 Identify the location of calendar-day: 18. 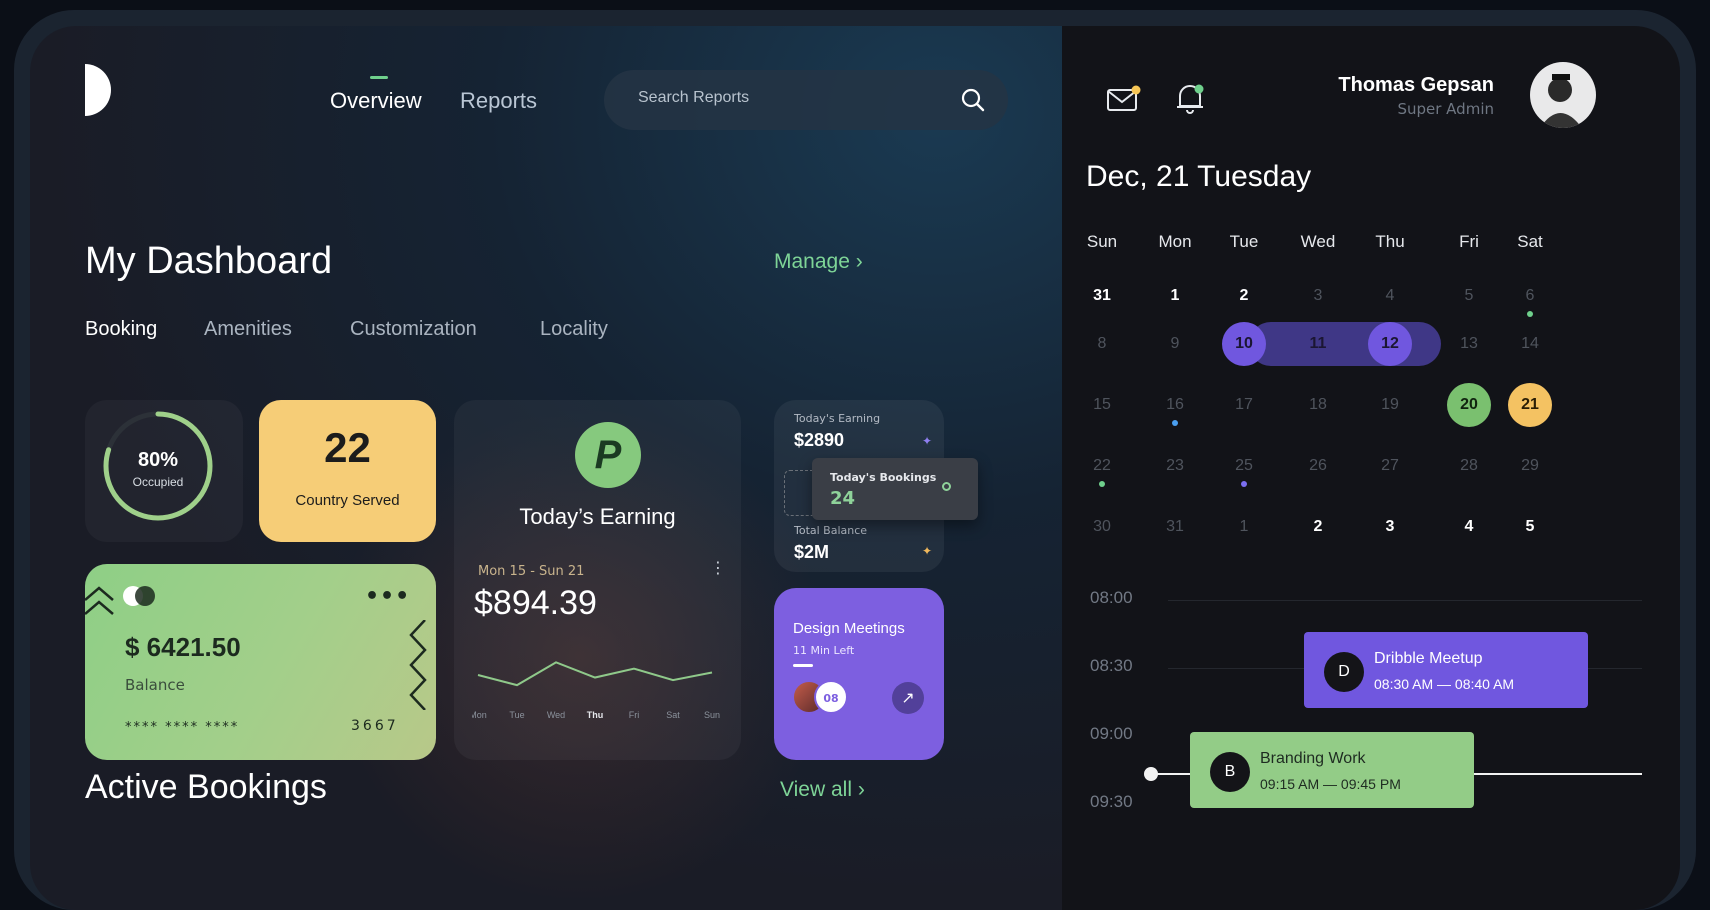
(1318, 405).